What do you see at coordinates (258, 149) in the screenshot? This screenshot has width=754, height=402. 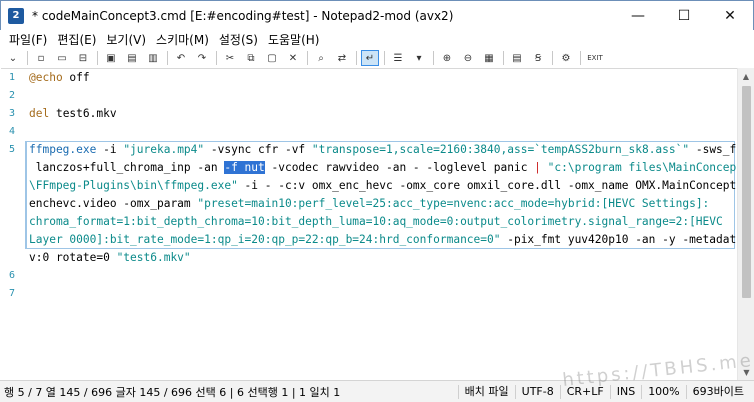 I see `code-text-span: -vsync cfr -vf` at bounding box center [258, 149].